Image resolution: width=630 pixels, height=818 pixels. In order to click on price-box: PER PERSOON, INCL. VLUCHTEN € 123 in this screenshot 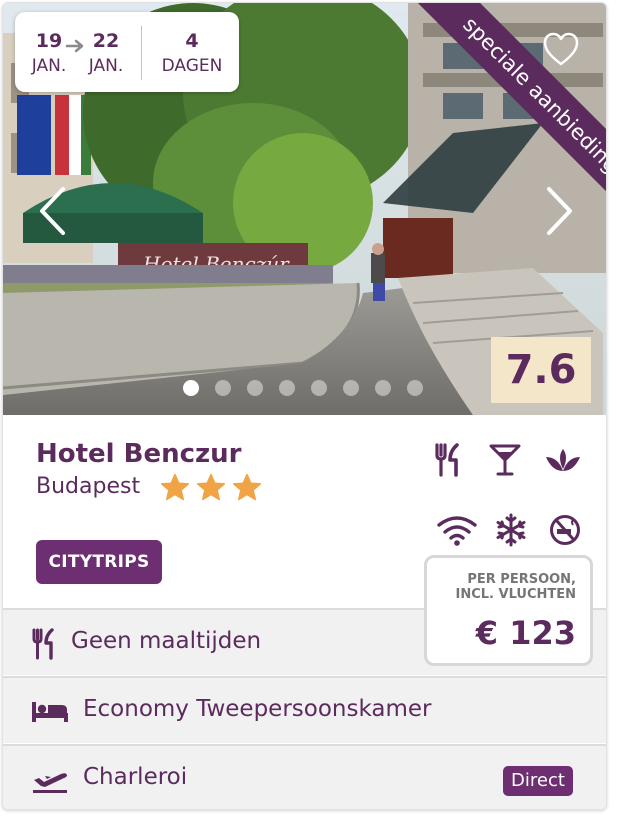, I will do `click(508, 610)`.